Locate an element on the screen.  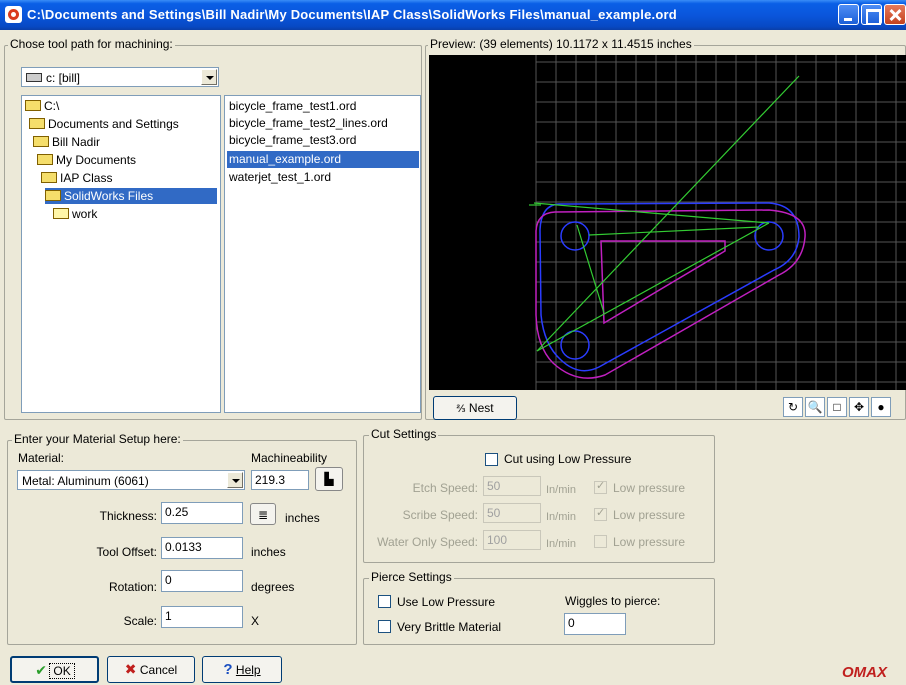
low-pressure-checkbox is located at coordinates (491, 459).